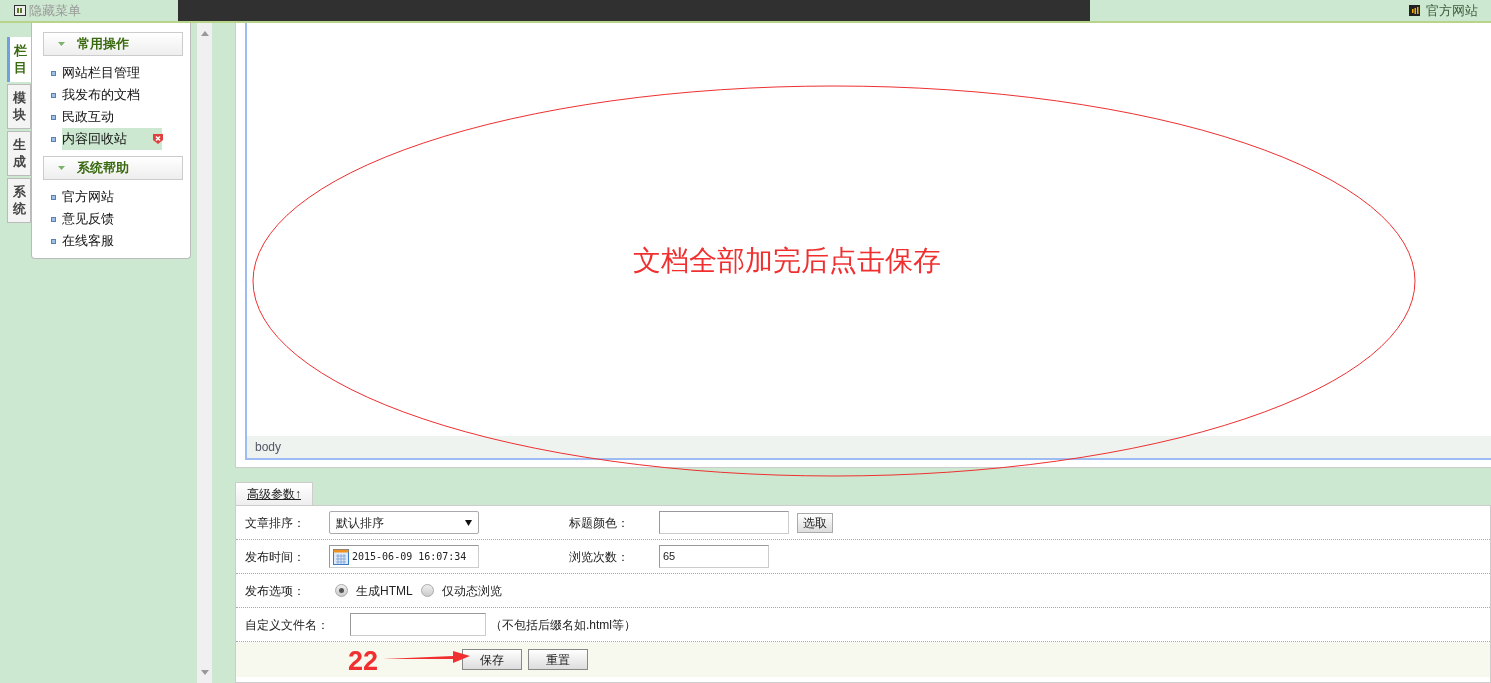  I want to click on pick-color-button: 选取, so click(815, 522).